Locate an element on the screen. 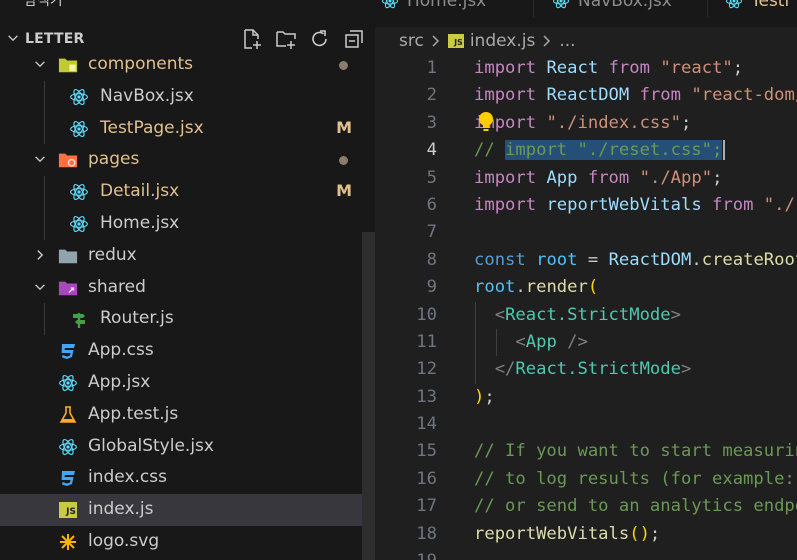 Image resolution: width=797 pixels, height=560 pixels. line-number: 16 is located at coordinates (426, 478).